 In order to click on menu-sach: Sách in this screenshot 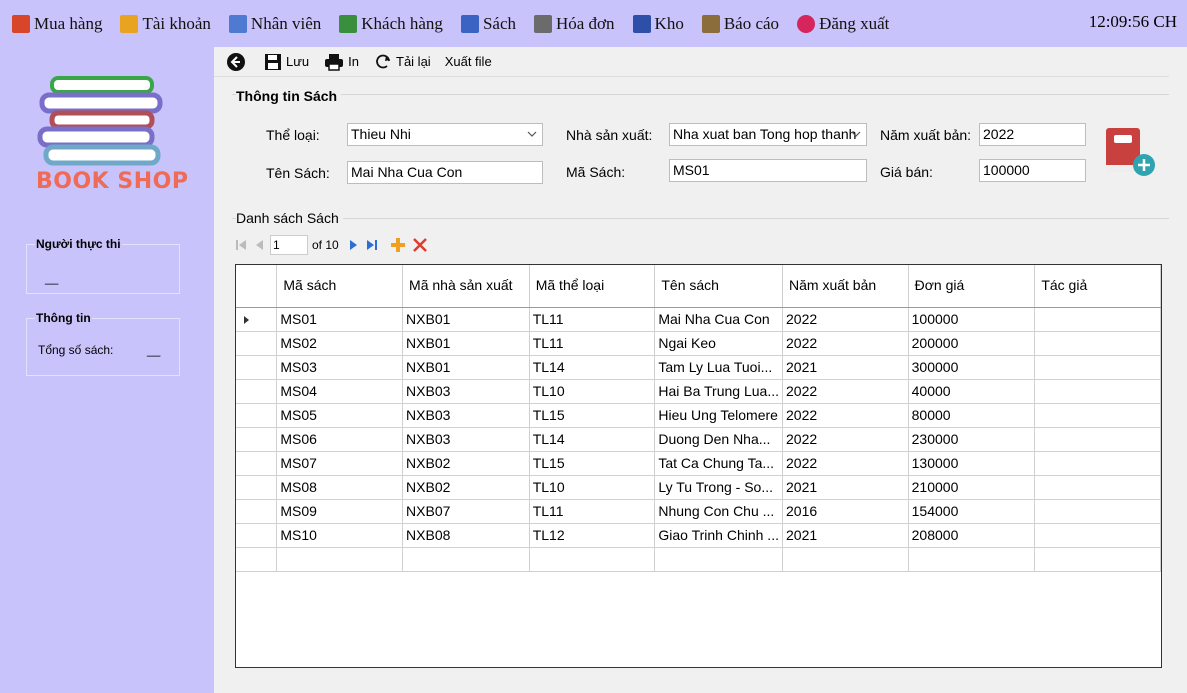, I will do `click(485, 23)`.